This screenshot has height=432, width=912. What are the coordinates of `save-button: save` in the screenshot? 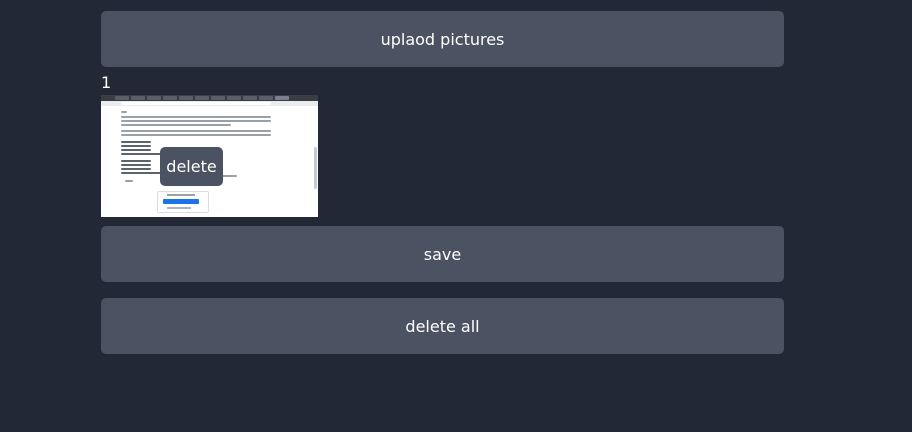 It's located at (442, 254).